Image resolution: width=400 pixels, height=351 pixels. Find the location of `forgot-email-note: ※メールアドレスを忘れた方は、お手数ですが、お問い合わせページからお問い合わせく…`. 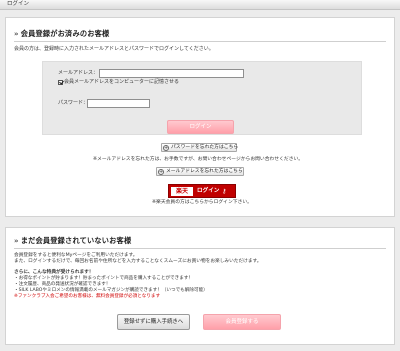

forgot-email-note: ※メールアドレスを忘れた方は、お手数ですが、お問い合わせページからお問い合わせく… is located at coordinates (198, 159).